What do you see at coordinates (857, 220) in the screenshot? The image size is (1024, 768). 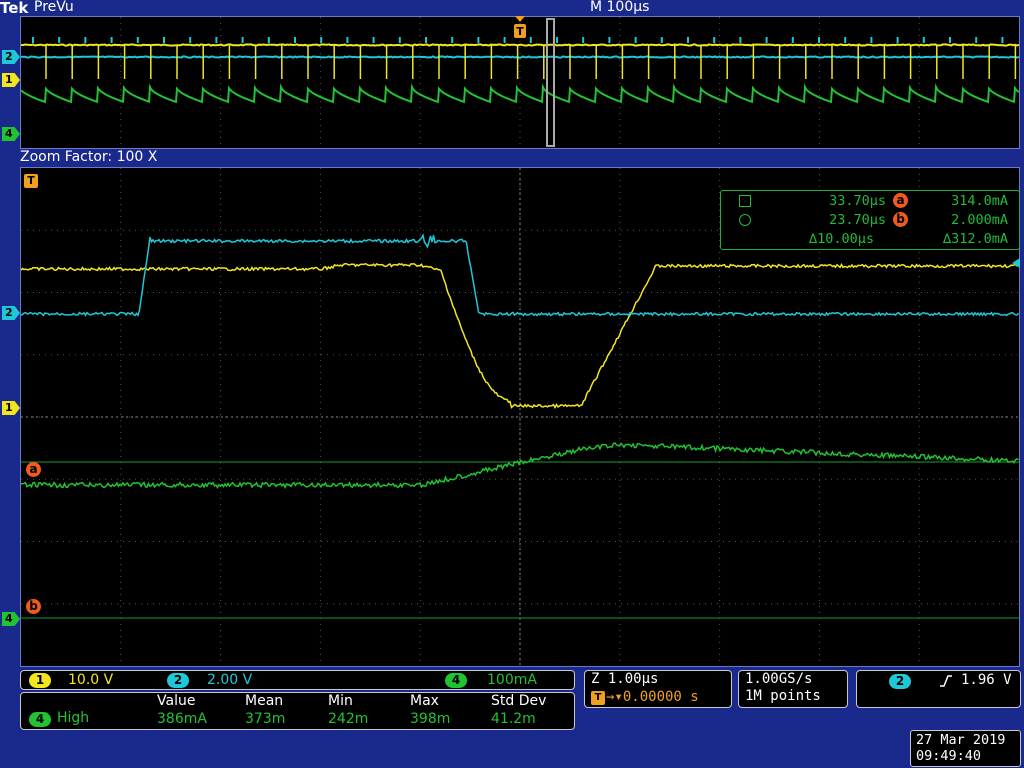 I see `cursor-2-time: 23.70µs` at bounding box center [857, 220].